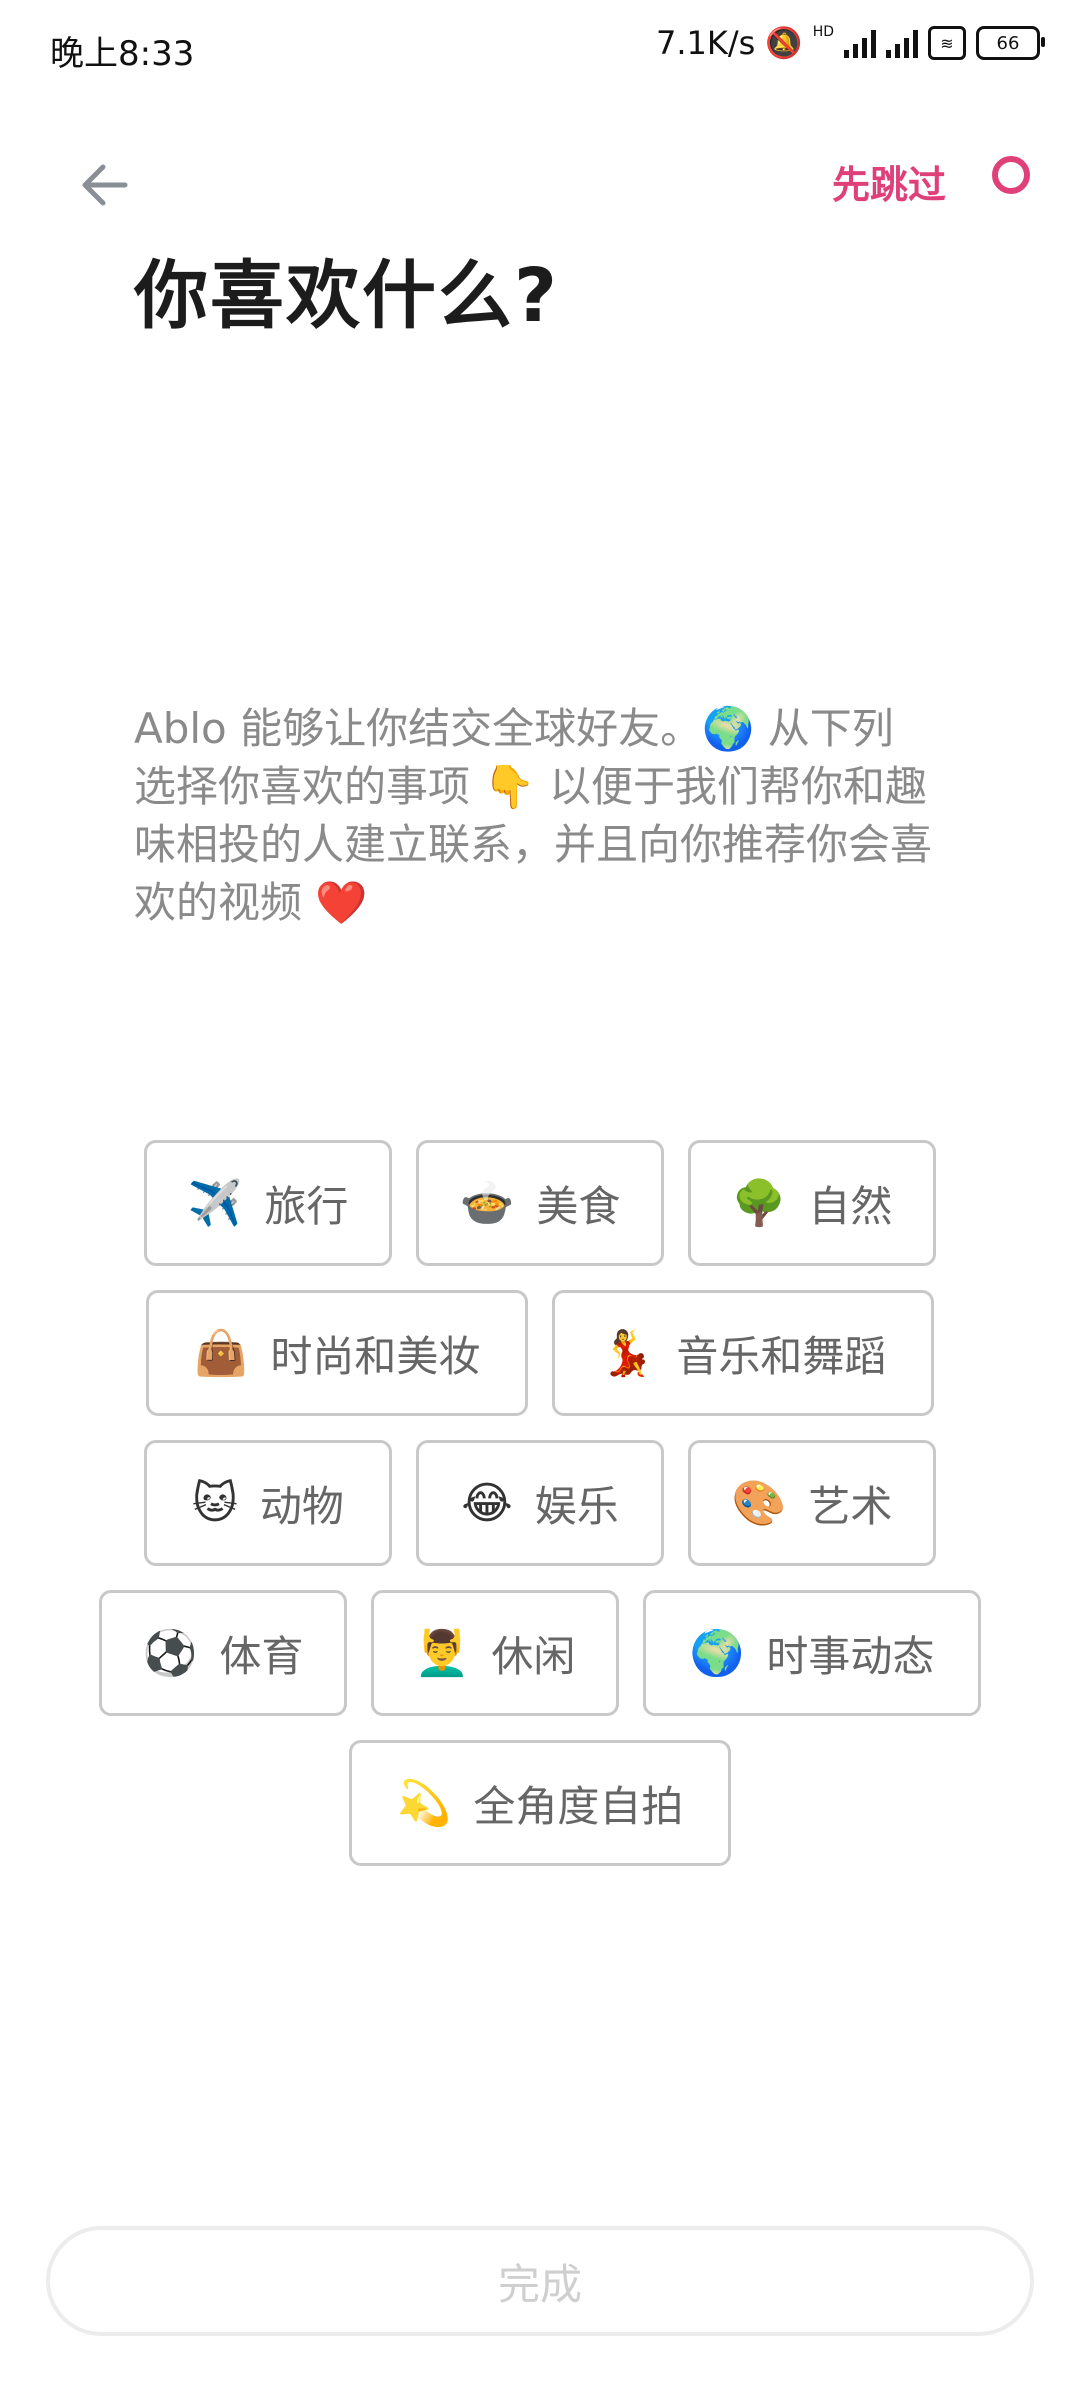 This screenshot has height=2400, width=1080. I want to click on battery-level: 66, so click(1008, 43).